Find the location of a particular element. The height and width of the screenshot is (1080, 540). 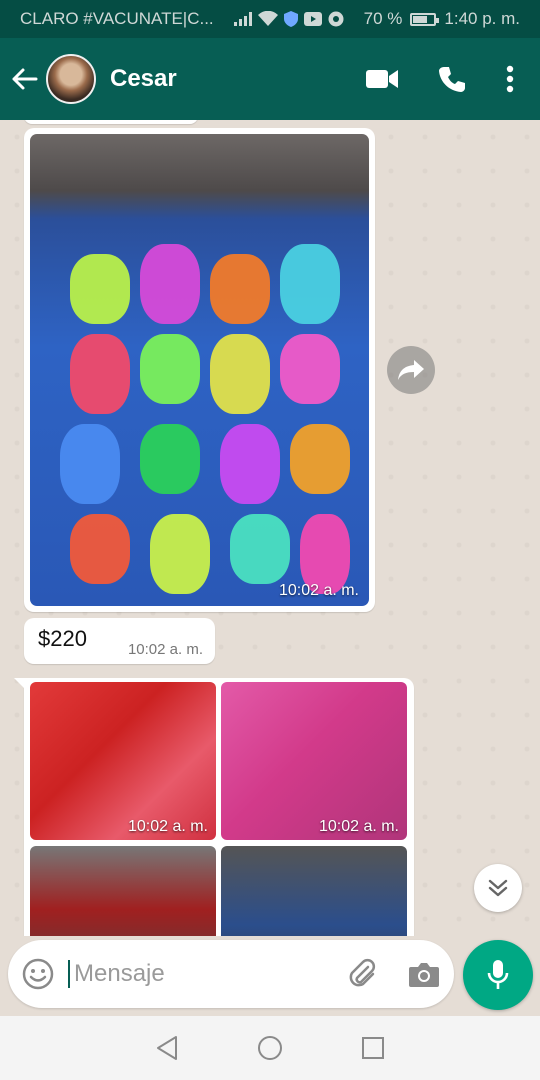

wifi-icon is located at coordinates (267, 18).